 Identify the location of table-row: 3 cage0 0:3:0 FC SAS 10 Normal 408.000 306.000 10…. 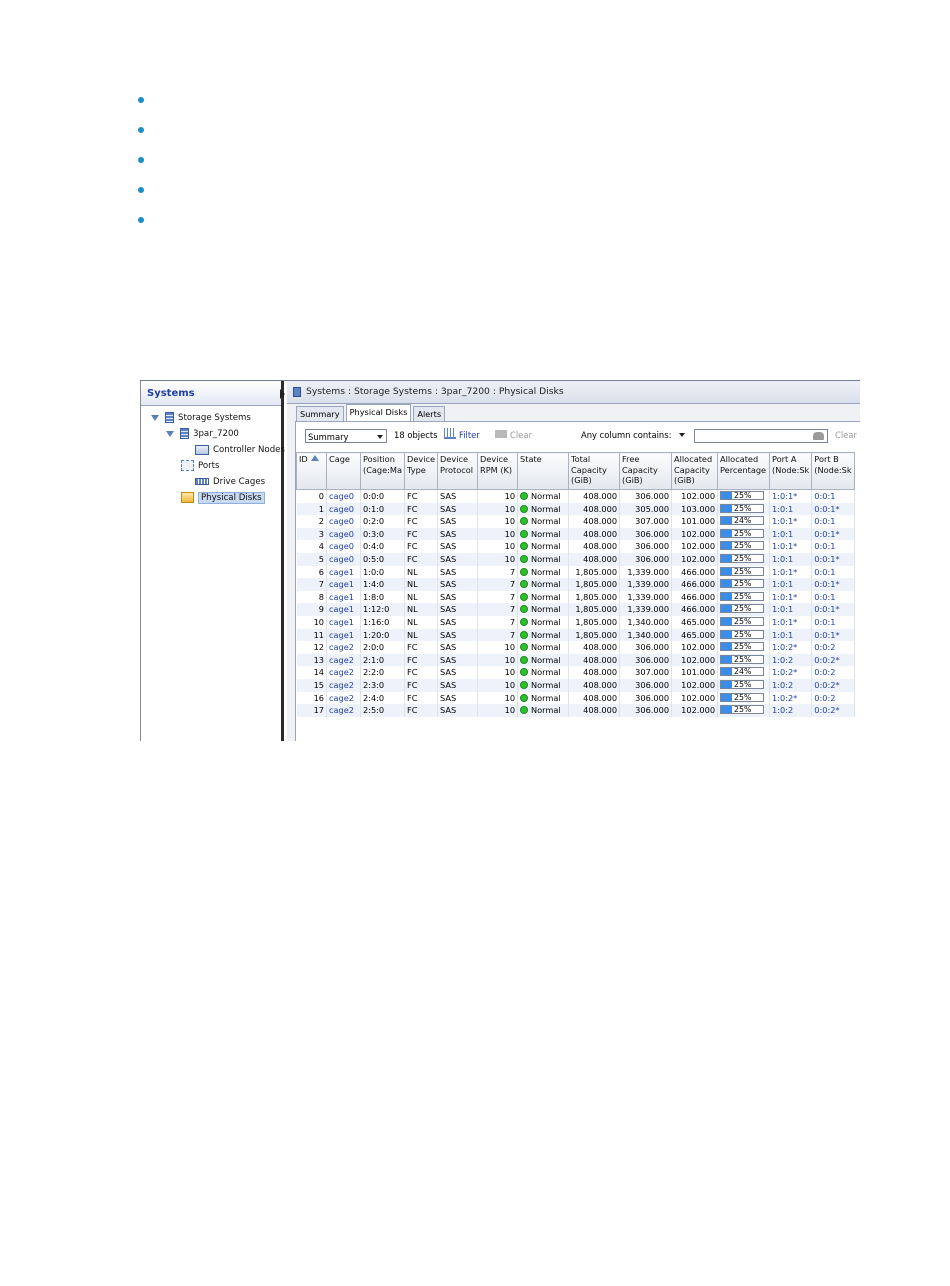
(575, 534).